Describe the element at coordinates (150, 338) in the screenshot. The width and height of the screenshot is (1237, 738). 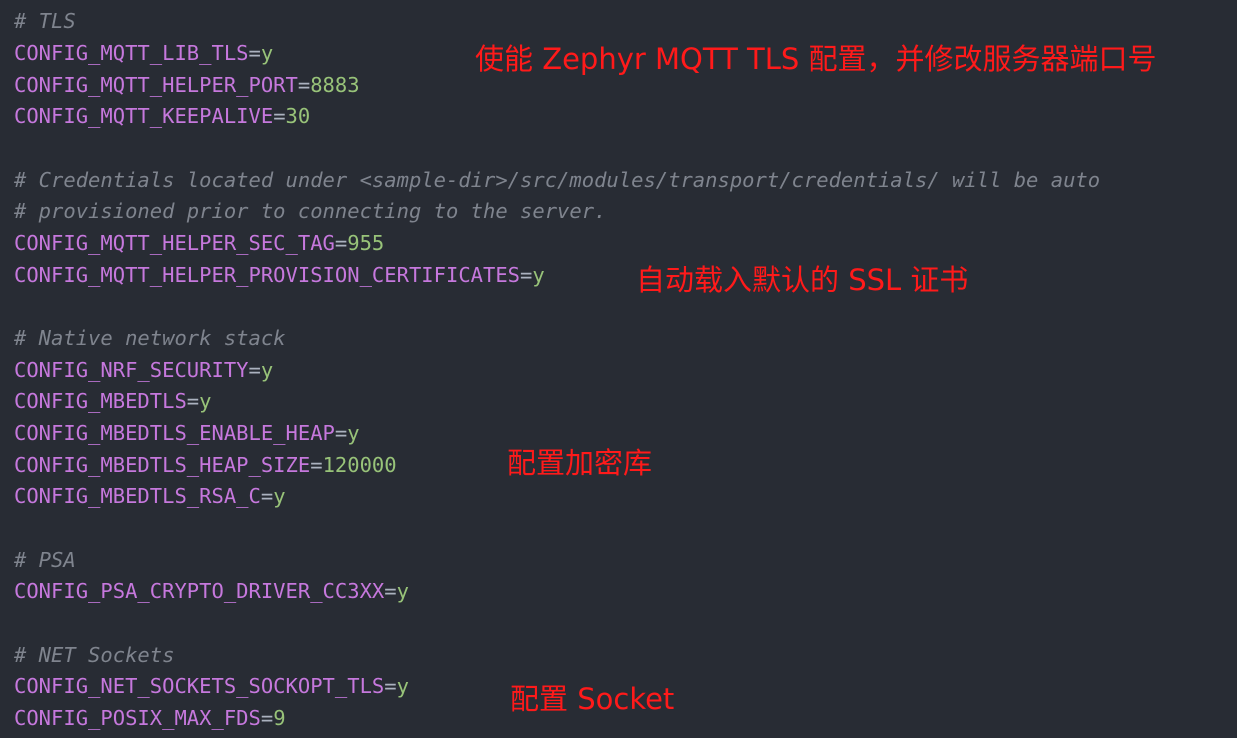
I see `code-comment: # Native network stack` at that location.